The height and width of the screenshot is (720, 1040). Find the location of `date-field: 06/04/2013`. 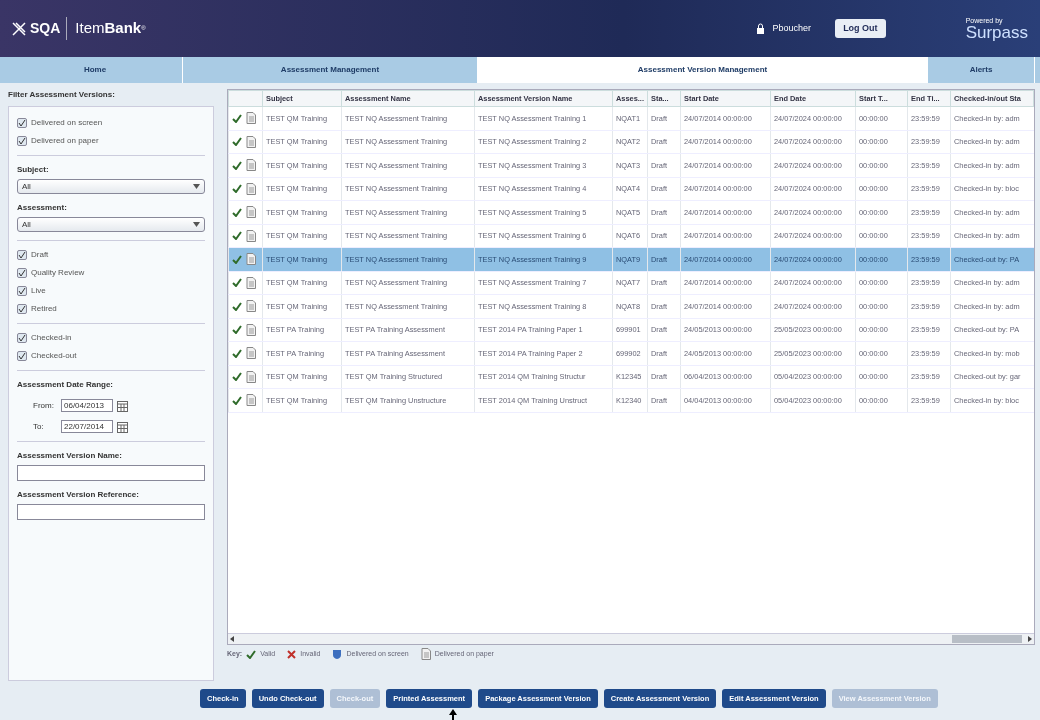

date-field: 06/04/2013 is located at coordinates (87, 405).